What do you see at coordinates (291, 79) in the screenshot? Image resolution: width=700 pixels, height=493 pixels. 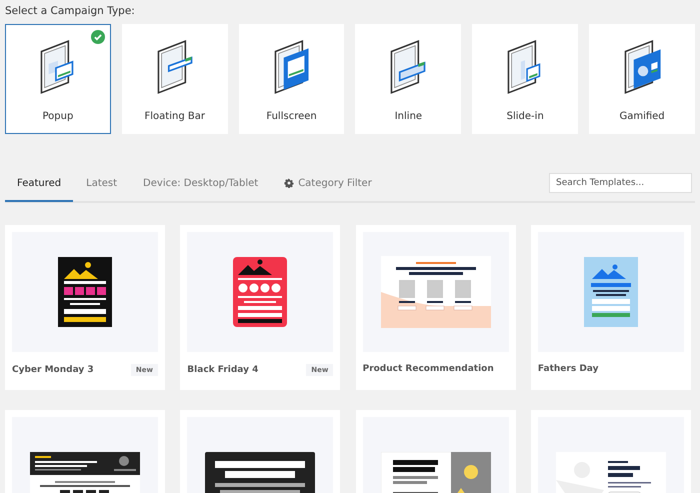 I see `campaign-type-card: Fullscreen` at bounding box center [291, 79].